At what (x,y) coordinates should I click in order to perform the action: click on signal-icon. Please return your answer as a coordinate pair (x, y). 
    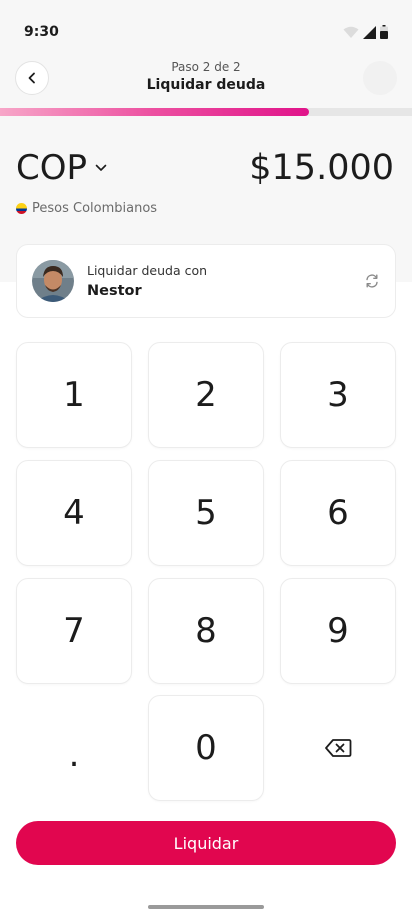
    Looking at the image, I should click on (369, 32).